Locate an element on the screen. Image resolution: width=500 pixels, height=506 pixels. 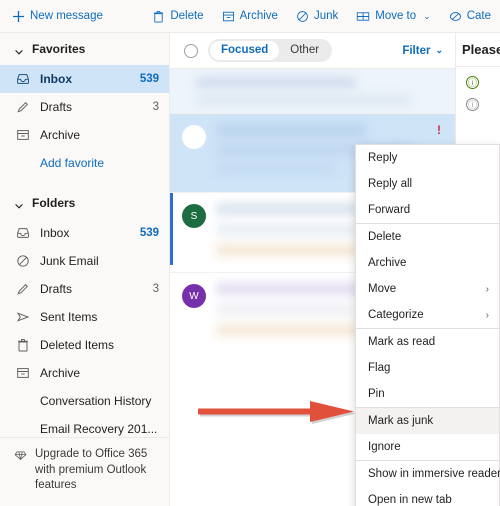
menu-item-show-in-immersive-reader: Show in immersive reader is located at coordinates (428, 474).